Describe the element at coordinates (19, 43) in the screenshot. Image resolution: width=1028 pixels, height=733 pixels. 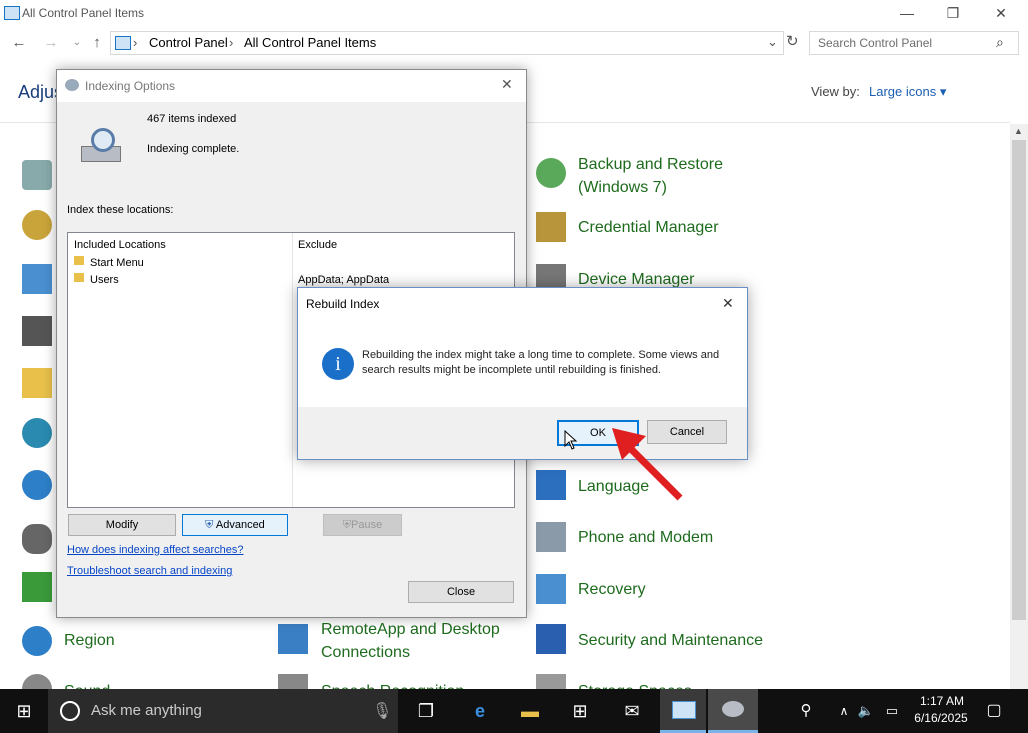
I see `back-button: ←` at that location.